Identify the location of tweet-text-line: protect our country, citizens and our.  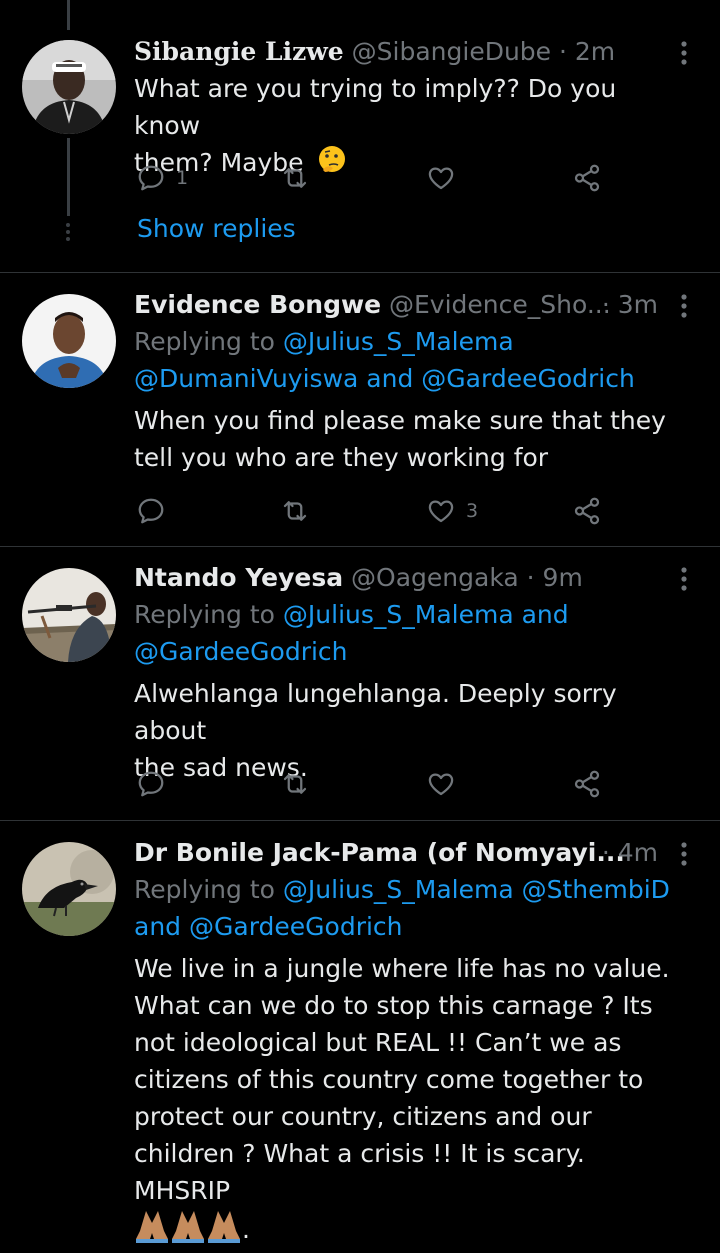
(363, 1116).